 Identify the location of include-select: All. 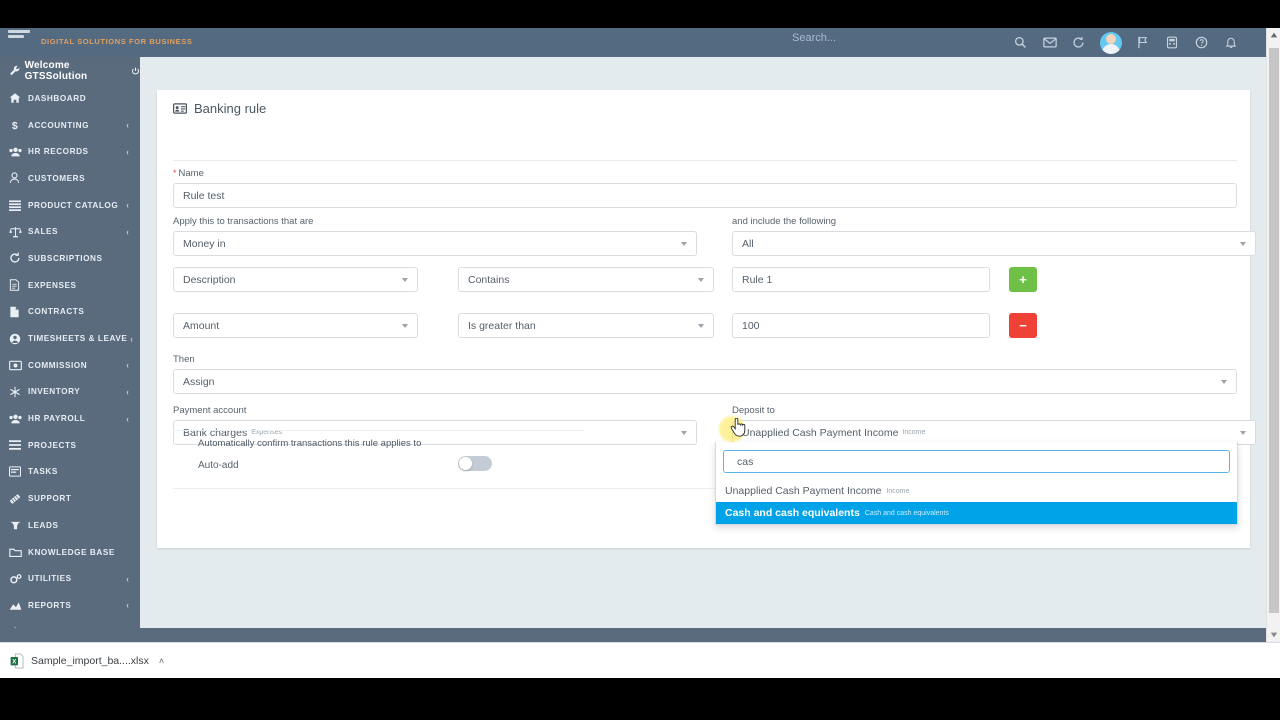
(994, 243).